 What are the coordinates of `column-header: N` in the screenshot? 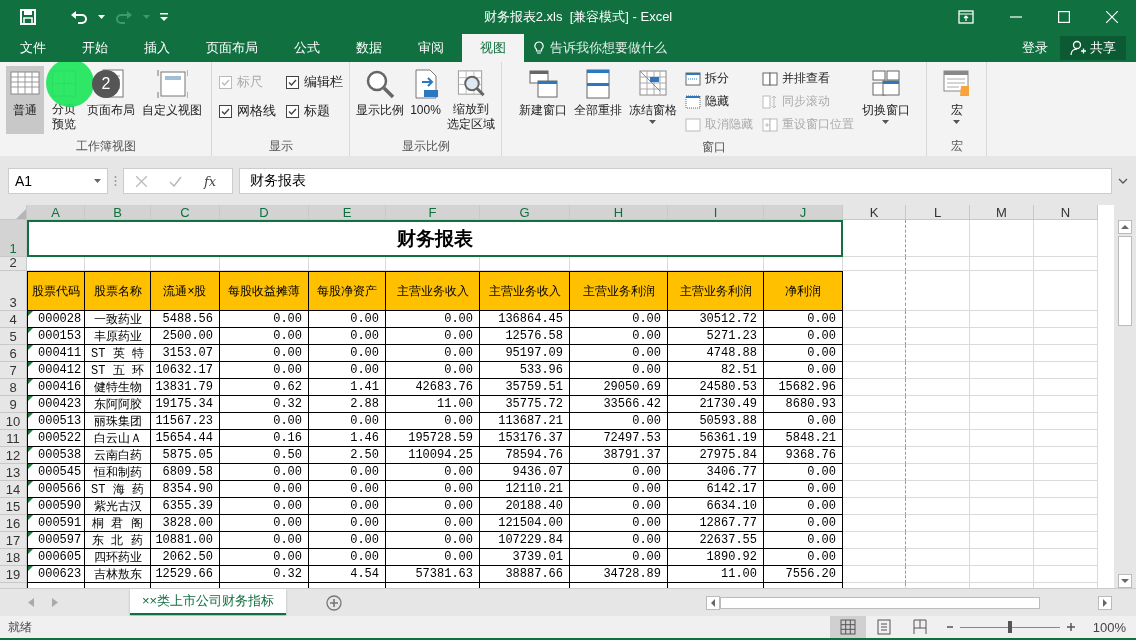 It's located at (1066, 212).